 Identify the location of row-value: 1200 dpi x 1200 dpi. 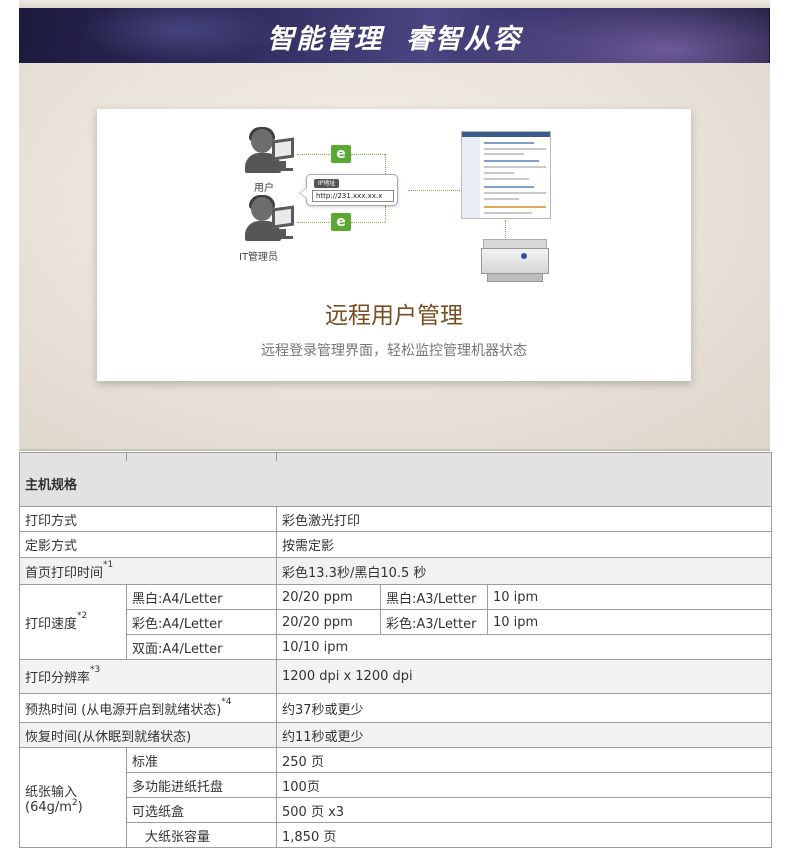
(524, 676).